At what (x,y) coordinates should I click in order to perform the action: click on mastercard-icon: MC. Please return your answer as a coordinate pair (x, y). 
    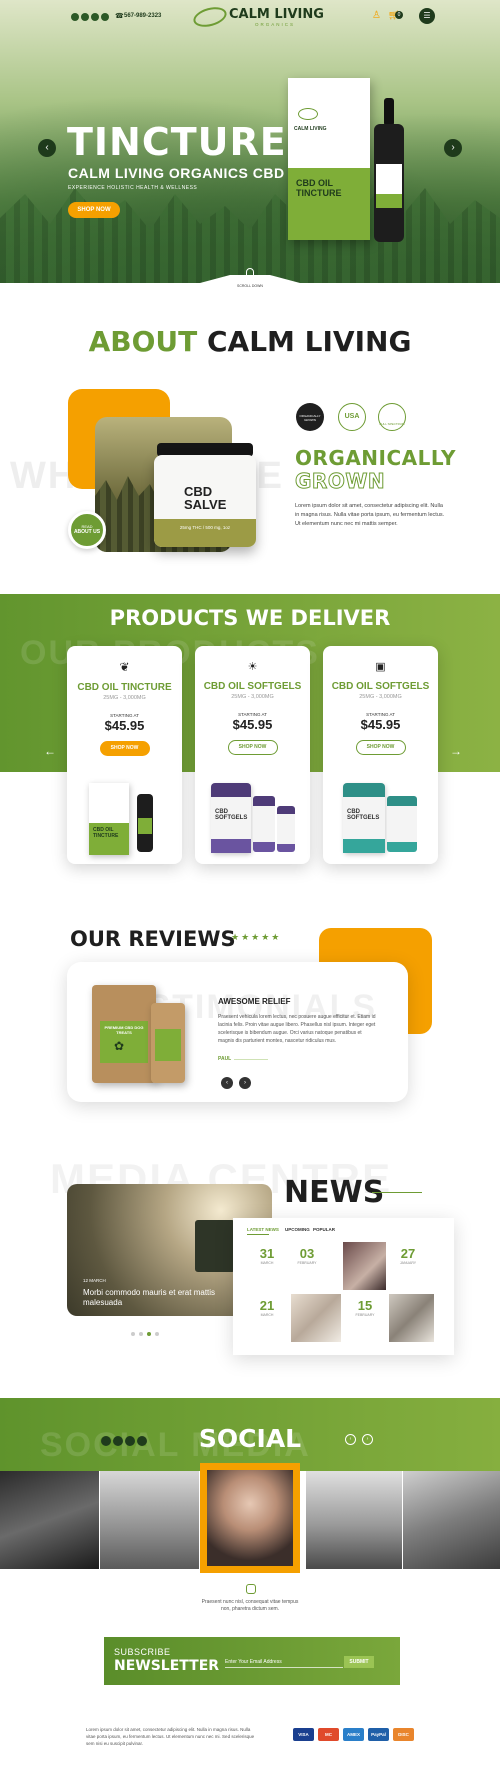
    Looking at the image, I should click on (328, 1734).